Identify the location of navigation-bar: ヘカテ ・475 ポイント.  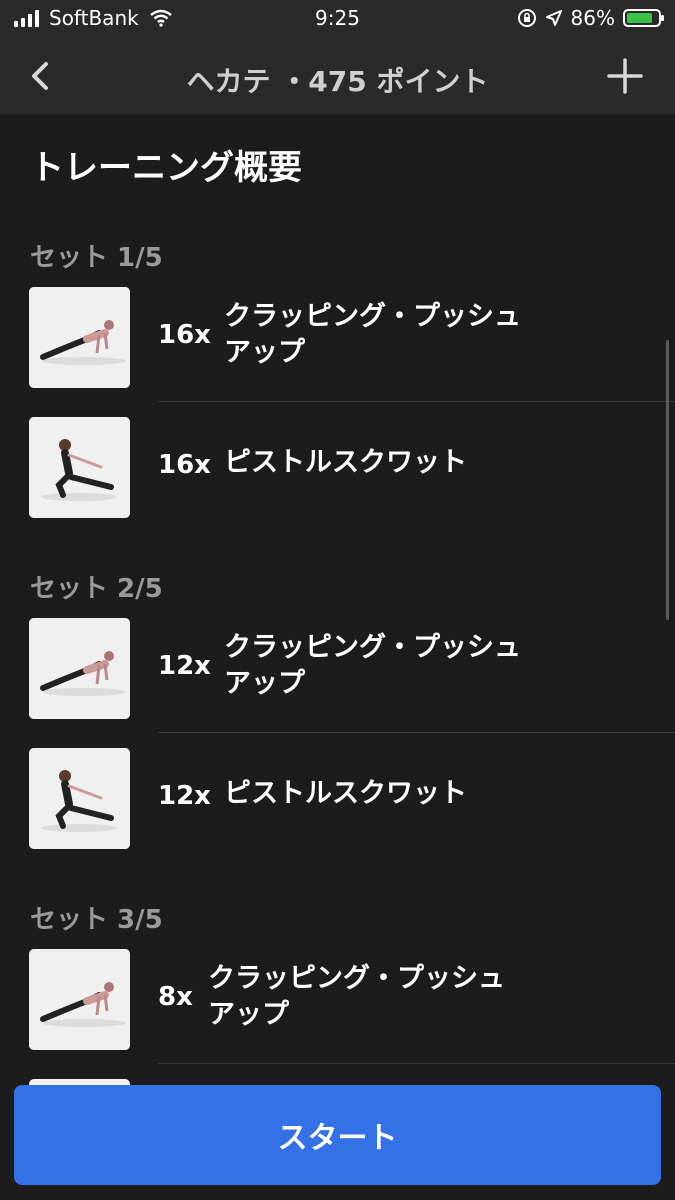
(337, 77).